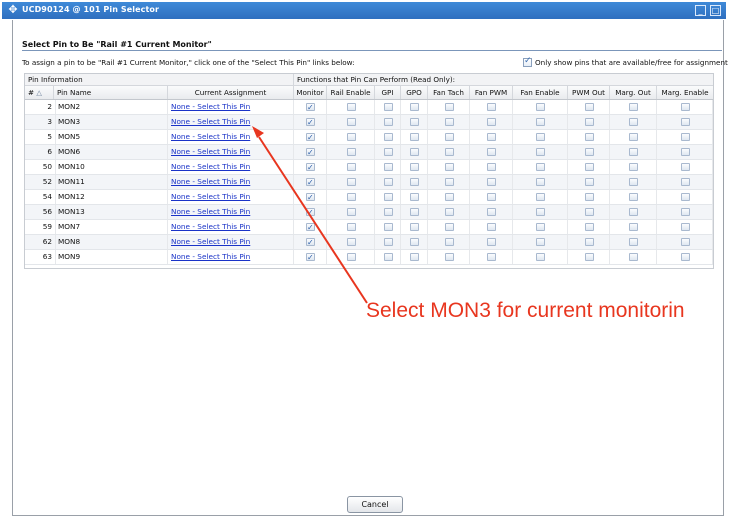 This screenshot has height=523, width=729. Describe the element at coordinates (313, 220) in the screenshot. I see `arrow-line` at that location.